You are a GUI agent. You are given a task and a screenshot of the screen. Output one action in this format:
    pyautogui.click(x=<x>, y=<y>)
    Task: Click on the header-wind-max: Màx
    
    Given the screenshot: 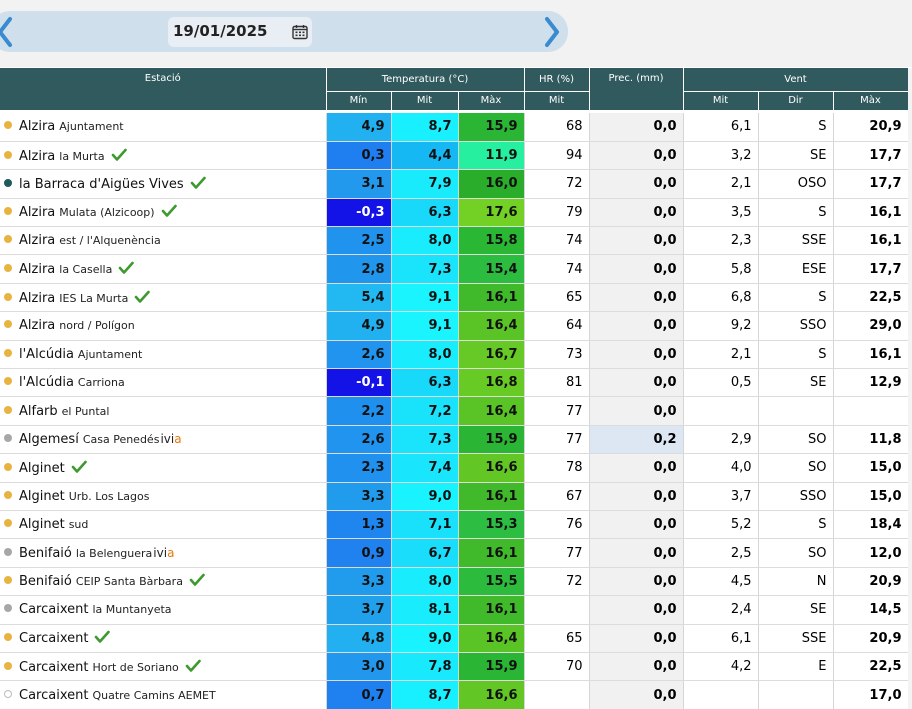 What is the action you would take?
    pyautogui.click(x=871, y=100)
    